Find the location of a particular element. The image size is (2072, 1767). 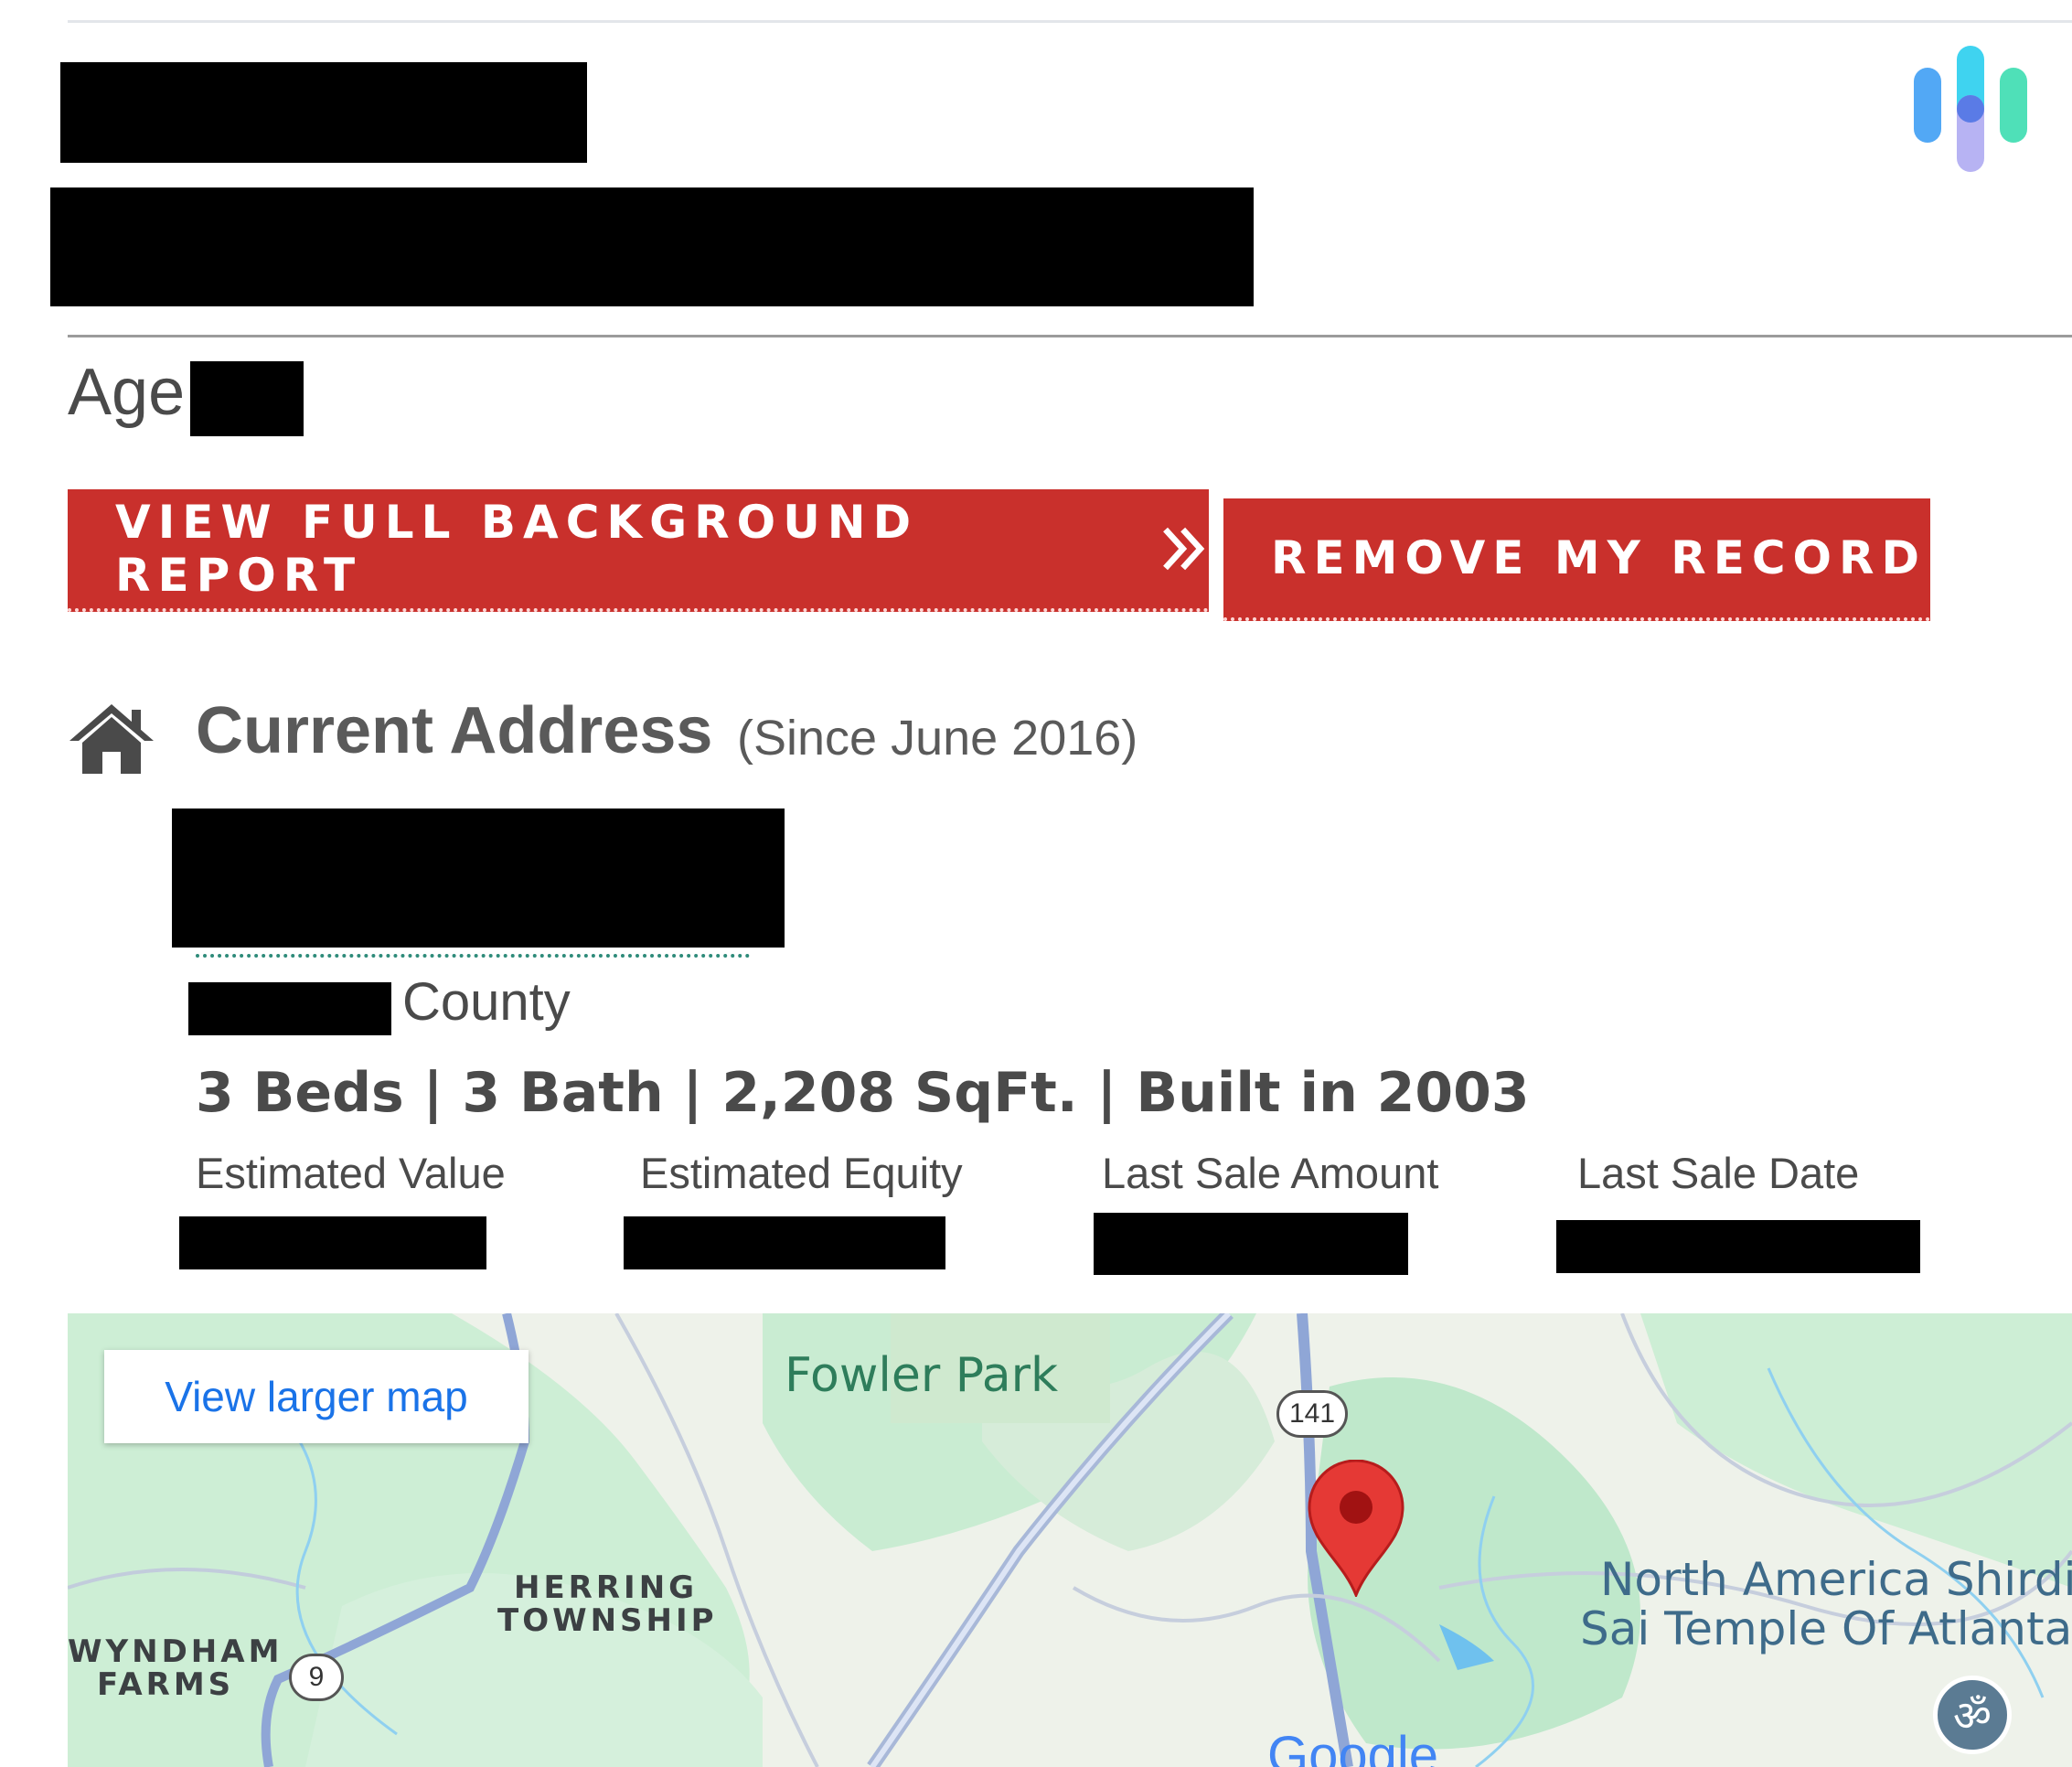

section-divider is located at coordinates (1070, 336).